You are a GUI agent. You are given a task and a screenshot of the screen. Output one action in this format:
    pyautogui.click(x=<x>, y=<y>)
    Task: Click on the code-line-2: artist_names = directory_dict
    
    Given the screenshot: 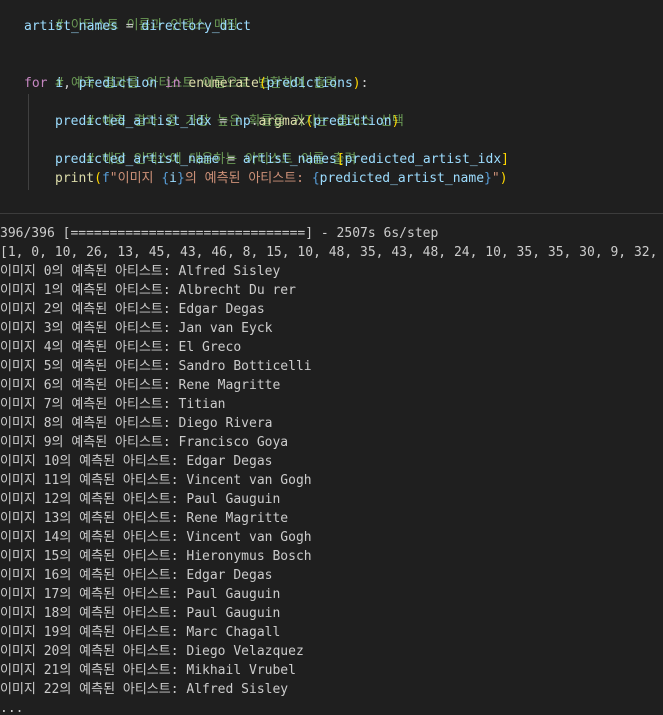 What is the action you would take?
    pyautogui.click(x=137, y=26)
    